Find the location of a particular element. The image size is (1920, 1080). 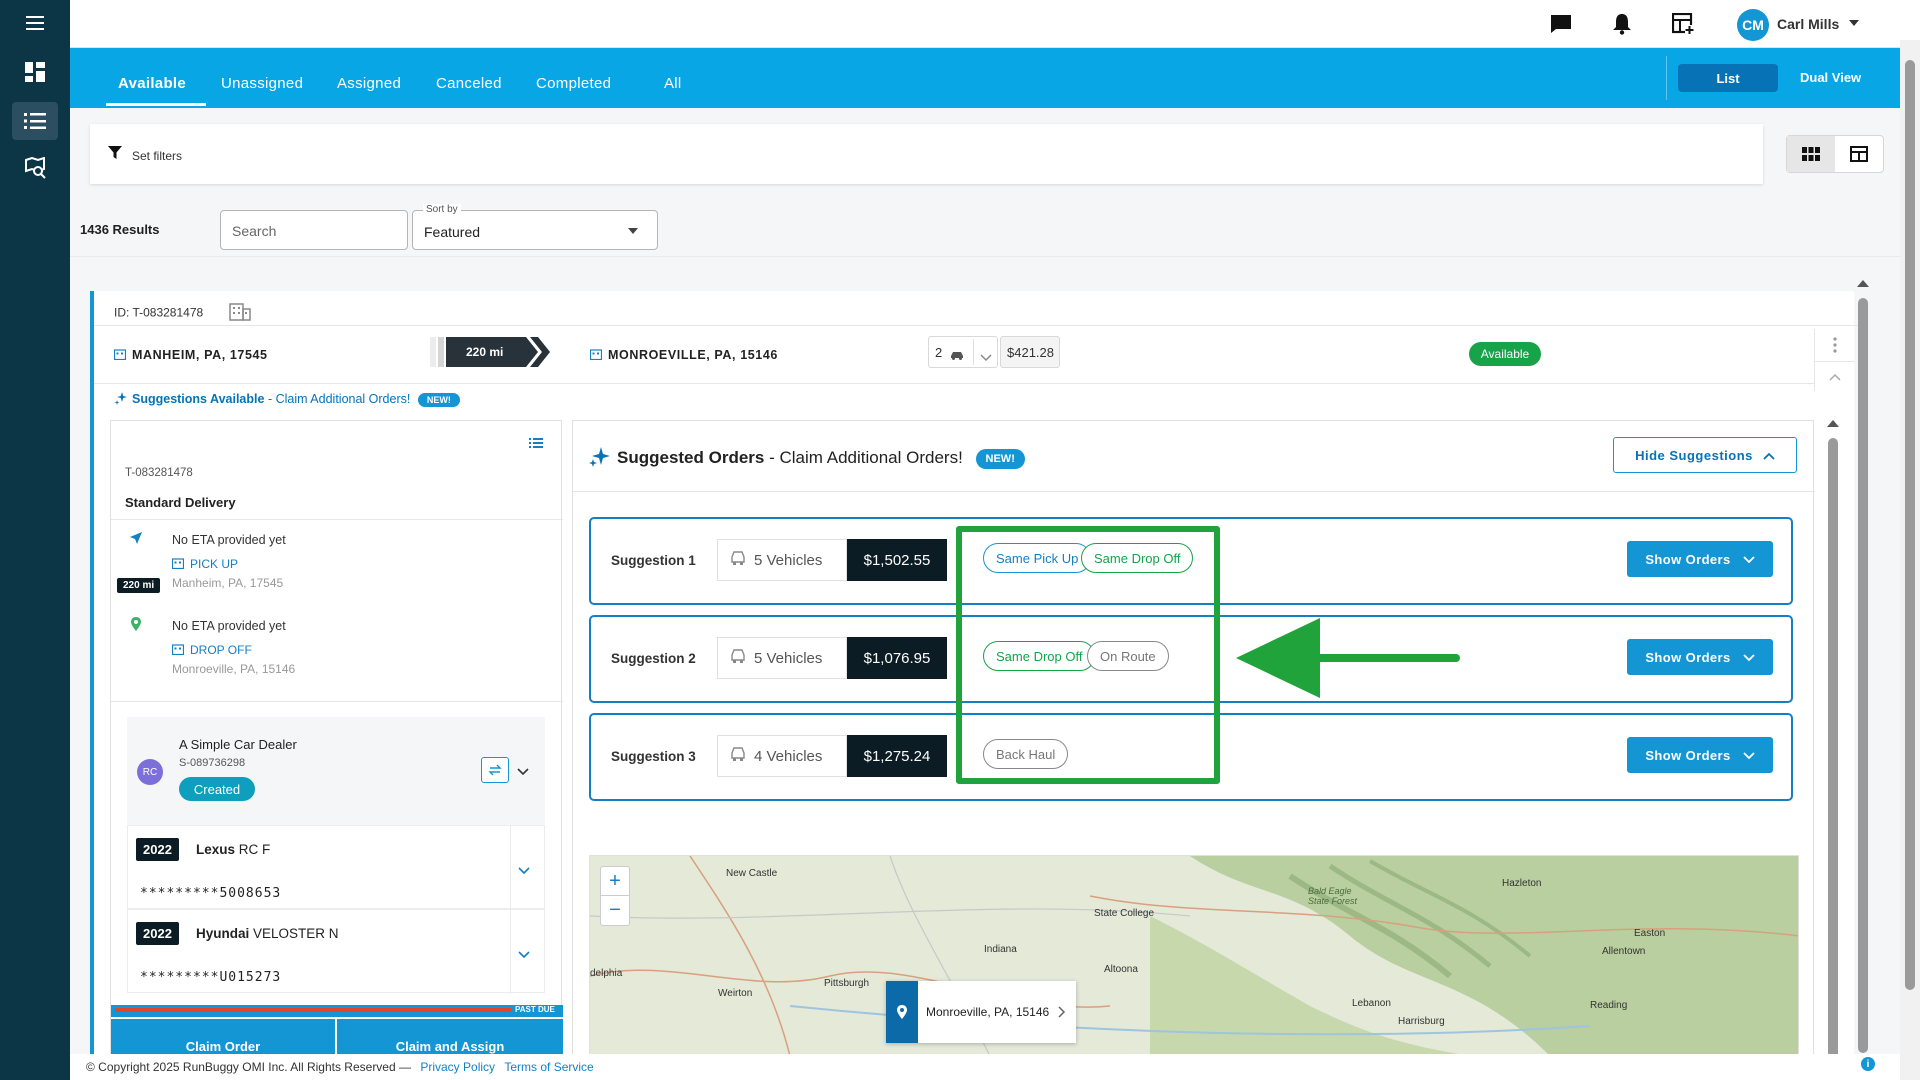

dashboard-icon is located at coordinates (35, 72).